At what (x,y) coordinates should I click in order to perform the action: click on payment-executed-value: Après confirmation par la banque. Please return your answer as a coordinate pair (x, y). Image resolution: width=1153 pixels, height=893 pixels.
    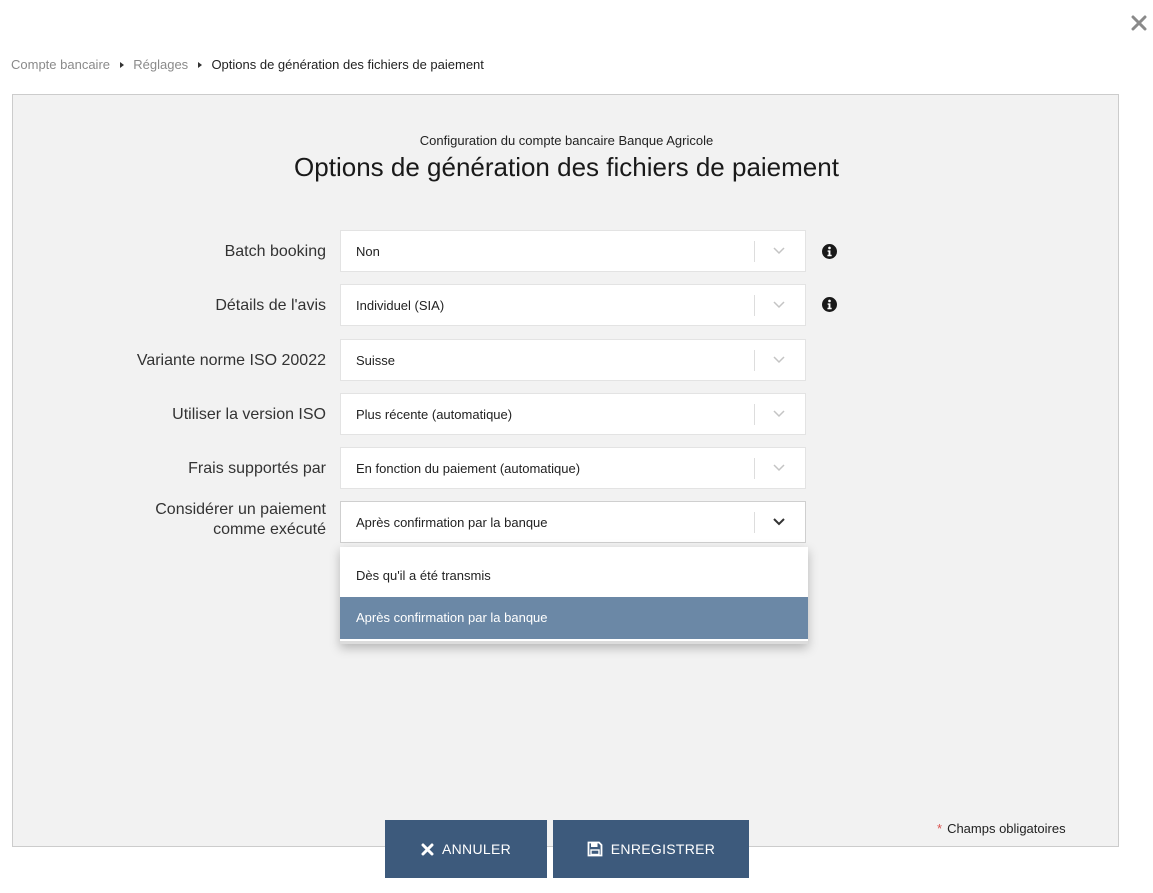
    Looking at the image, I should click on (452, 522).